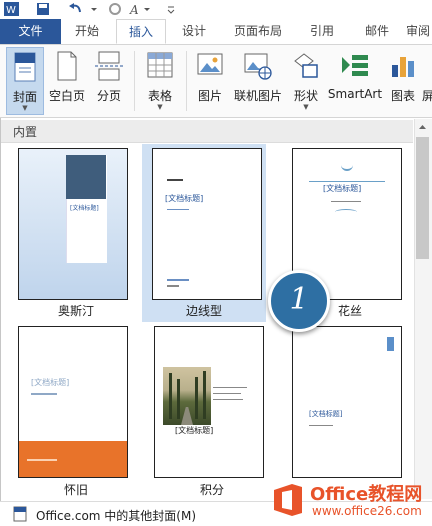  What do you see at coordinates (67, 66) in the screenshot?
I see `blank-page-icon` at bounding box center [67, 66].